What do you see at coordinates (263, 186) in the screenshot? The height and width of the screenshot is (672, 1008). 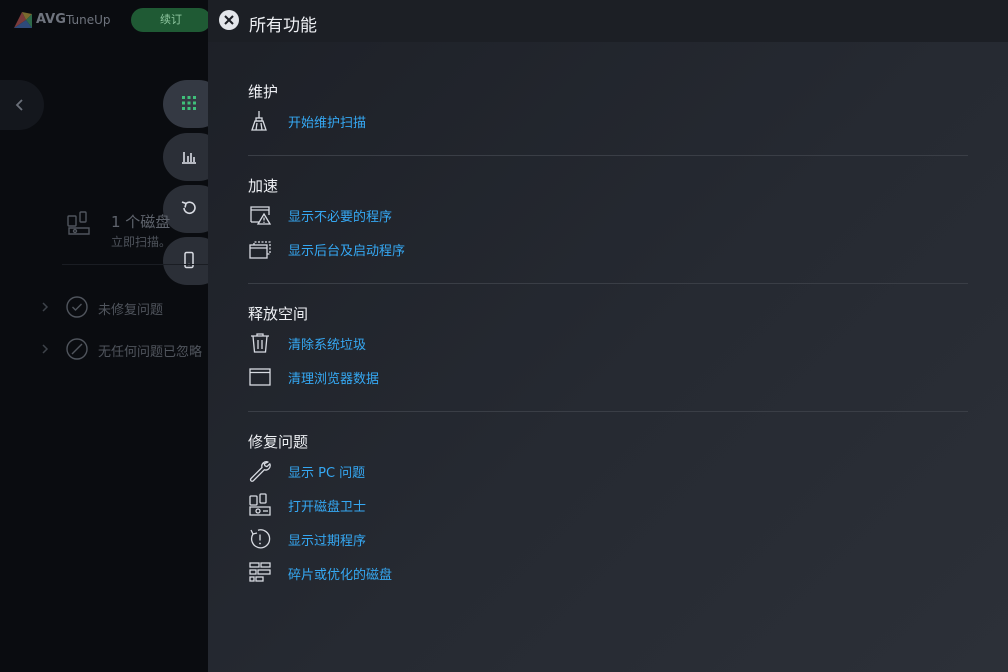 I see `section-title: 加速` at bounding box center [263, 186].